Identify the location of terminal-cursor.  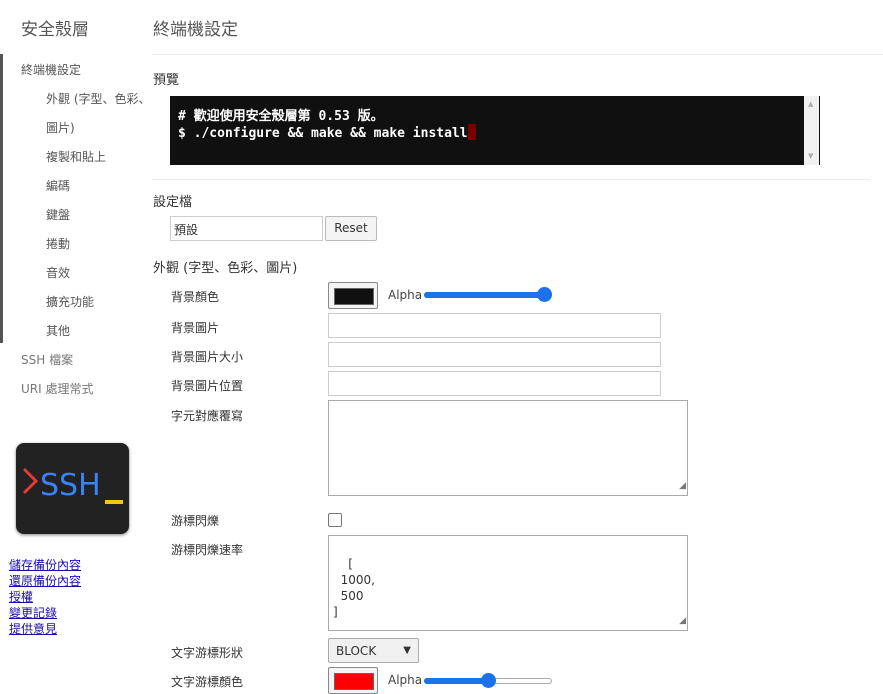
(471, 132).